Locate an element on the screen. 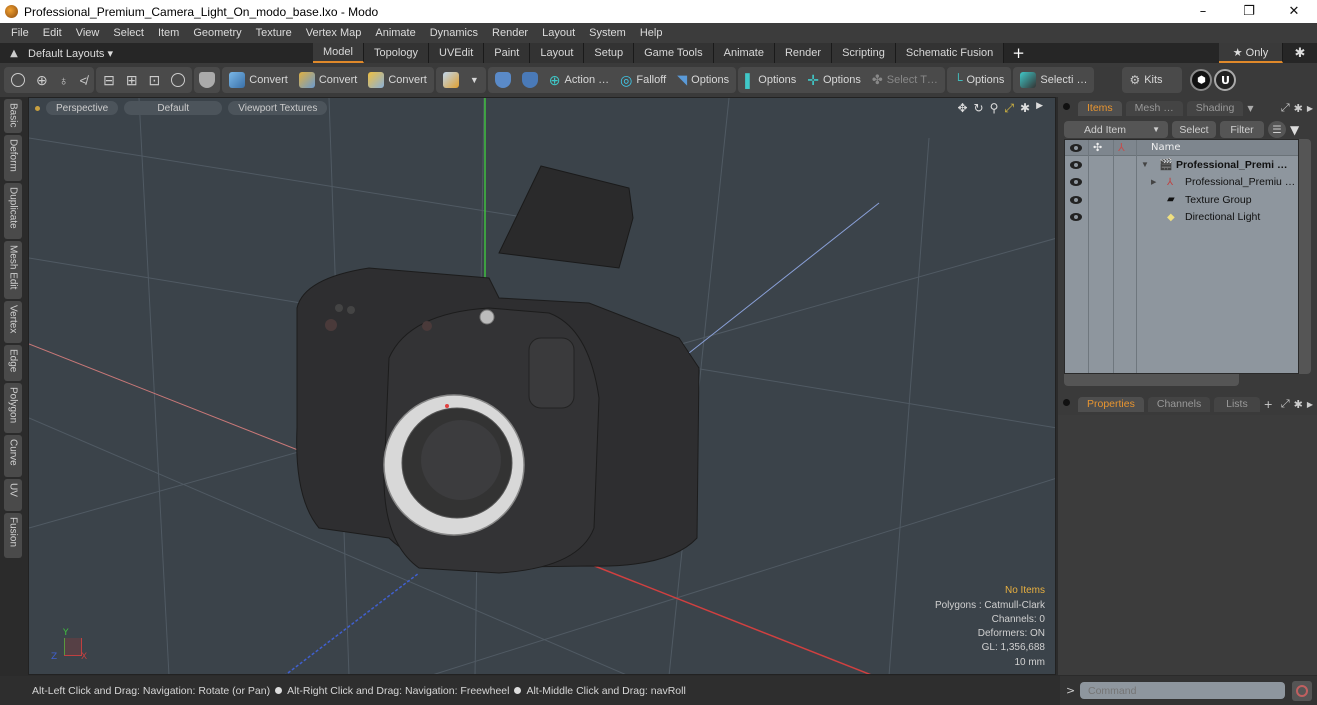  tab-layout: Layout is located at coordinates (557, 53).